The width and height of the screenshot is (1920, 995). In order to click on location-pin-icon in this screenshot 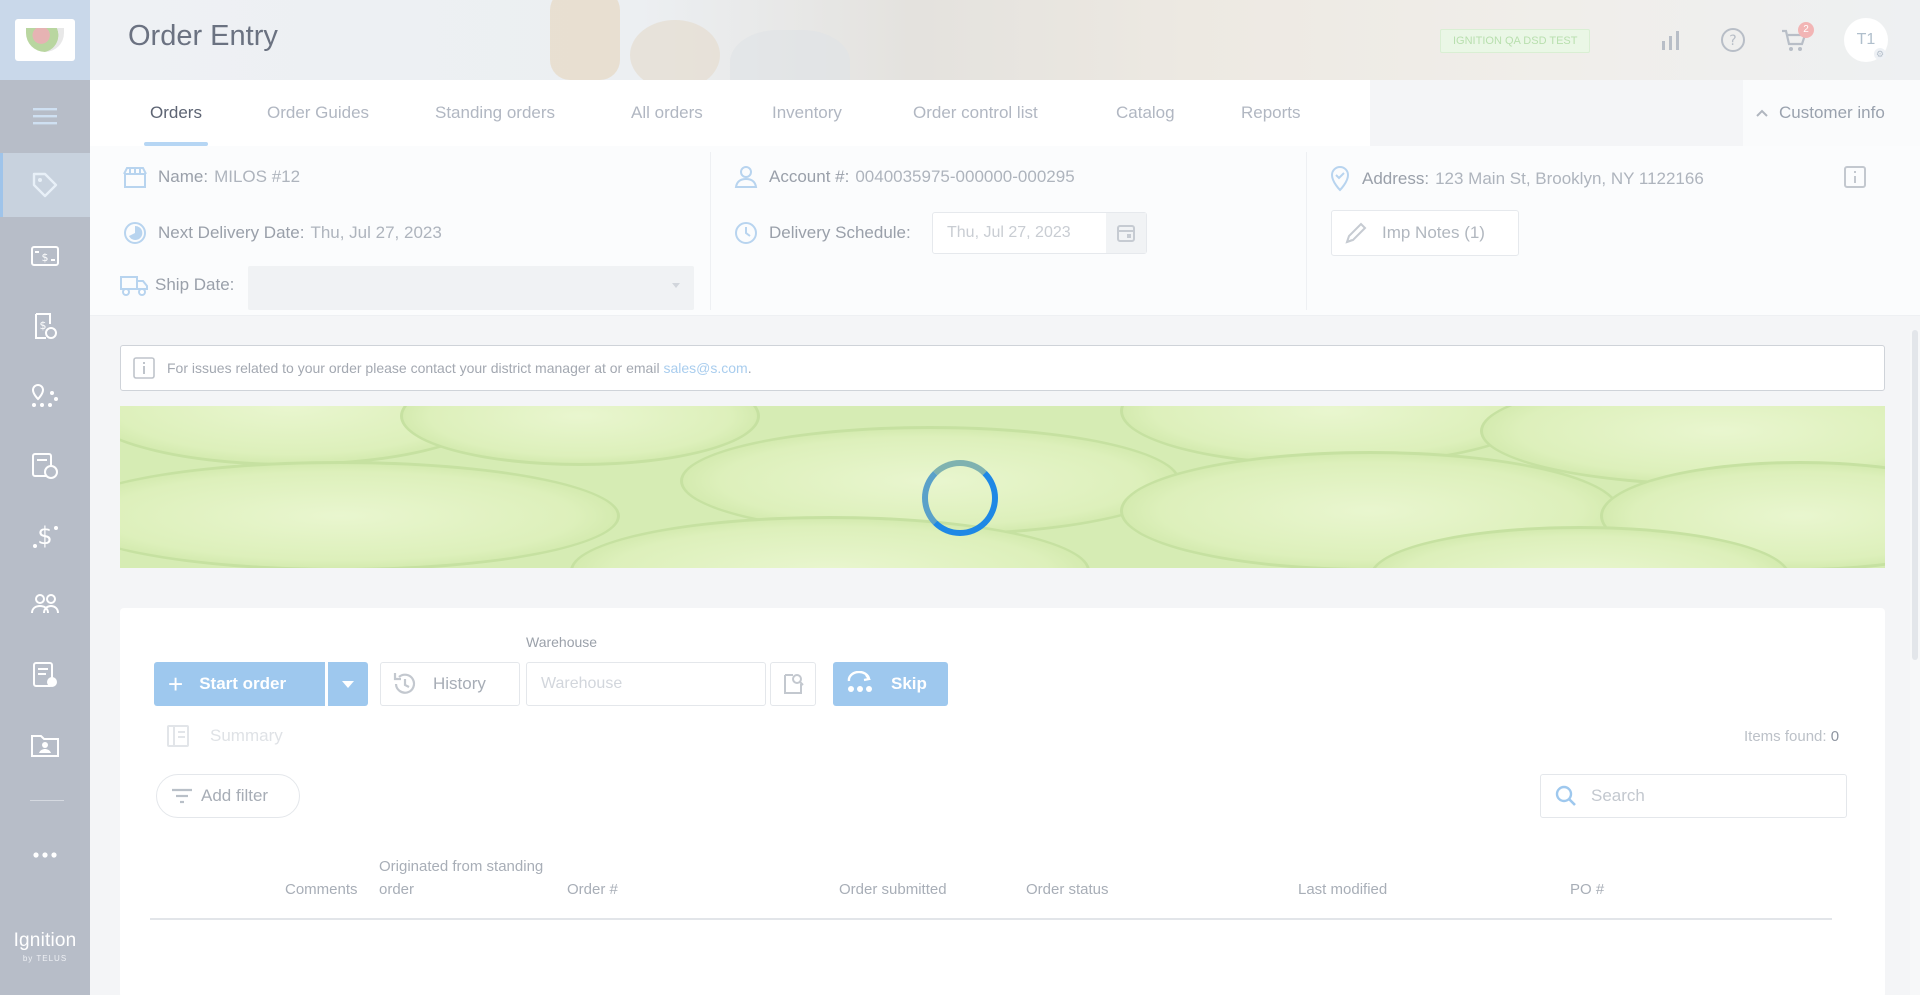, I will do `click(1340, 178)`.